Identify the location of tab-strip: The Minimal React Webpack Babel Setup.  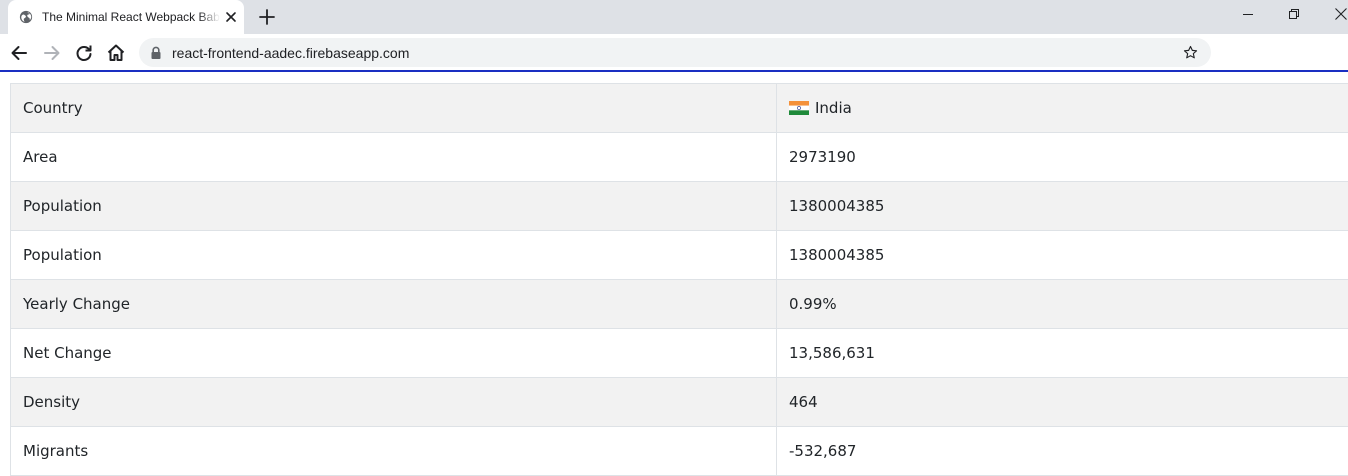
(674, 17).